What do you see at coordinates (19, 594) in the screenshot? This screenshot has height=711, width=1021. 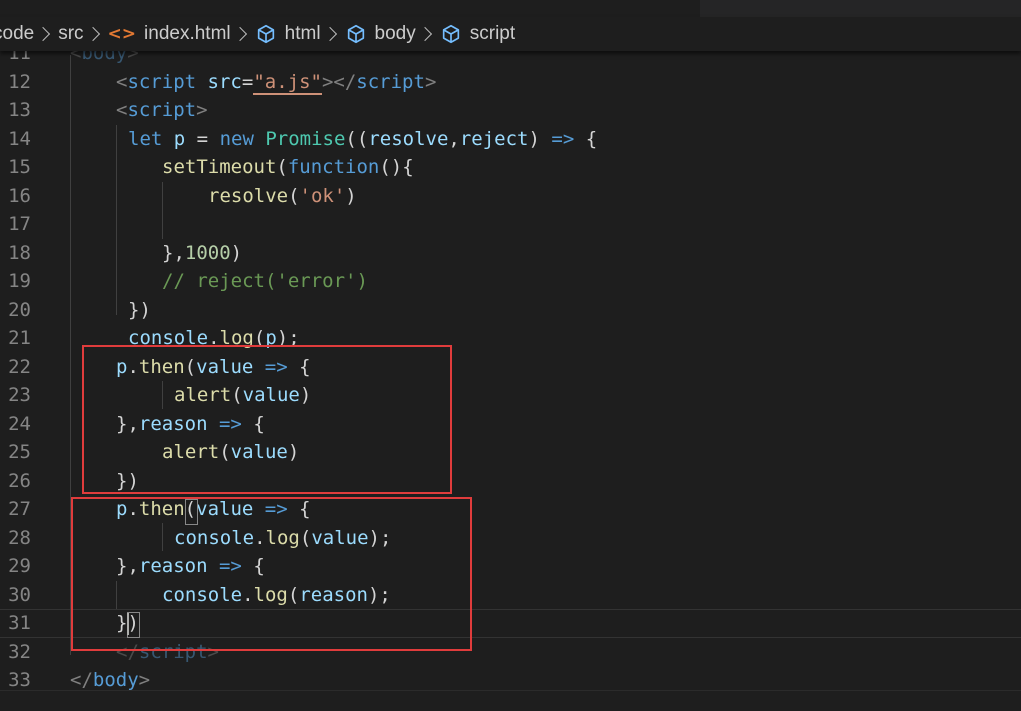 I see `line-number: 30` at bounding box center [19, 594].